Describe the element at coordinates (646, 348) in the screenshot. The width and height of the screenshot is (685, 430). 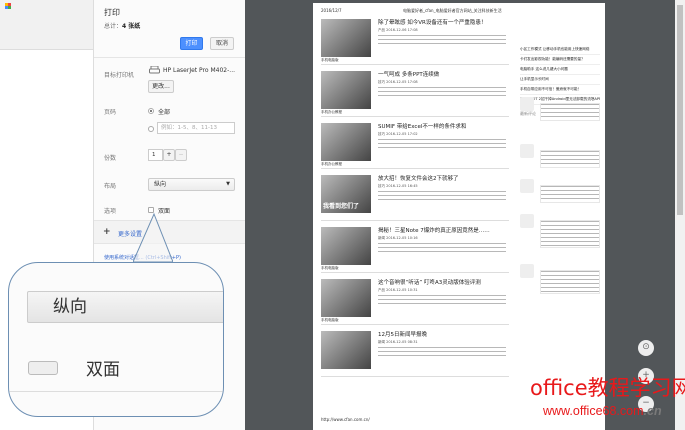
I see `fit-to-page-button: ⊙` at that location.